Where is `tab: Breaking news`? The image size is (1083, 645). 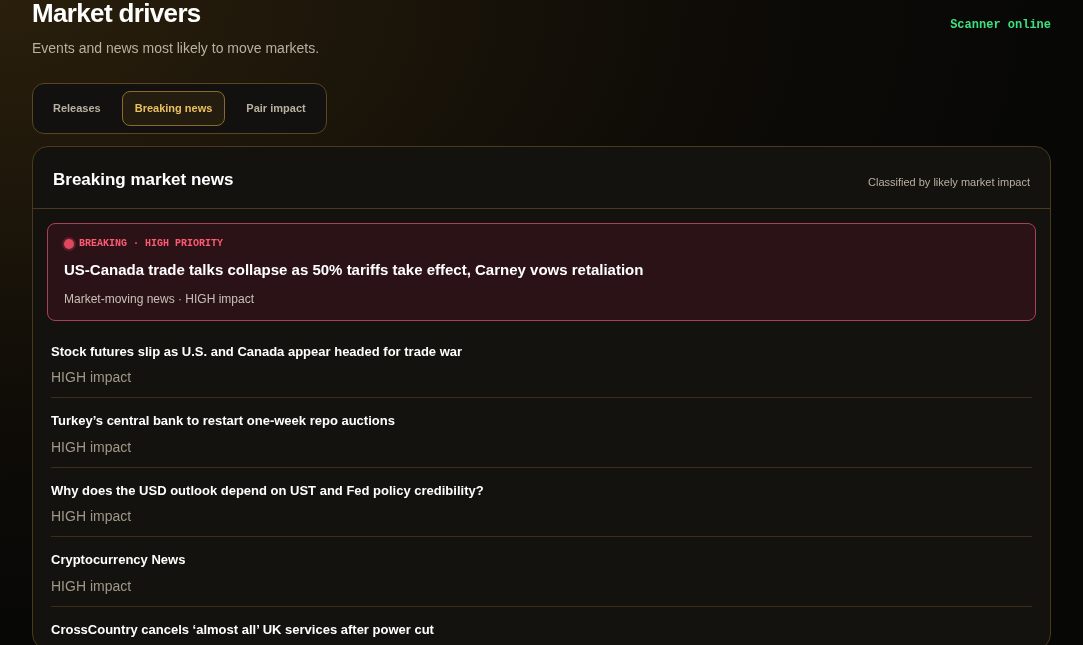 tab: Breaking news is located at coordinates (173, 108).